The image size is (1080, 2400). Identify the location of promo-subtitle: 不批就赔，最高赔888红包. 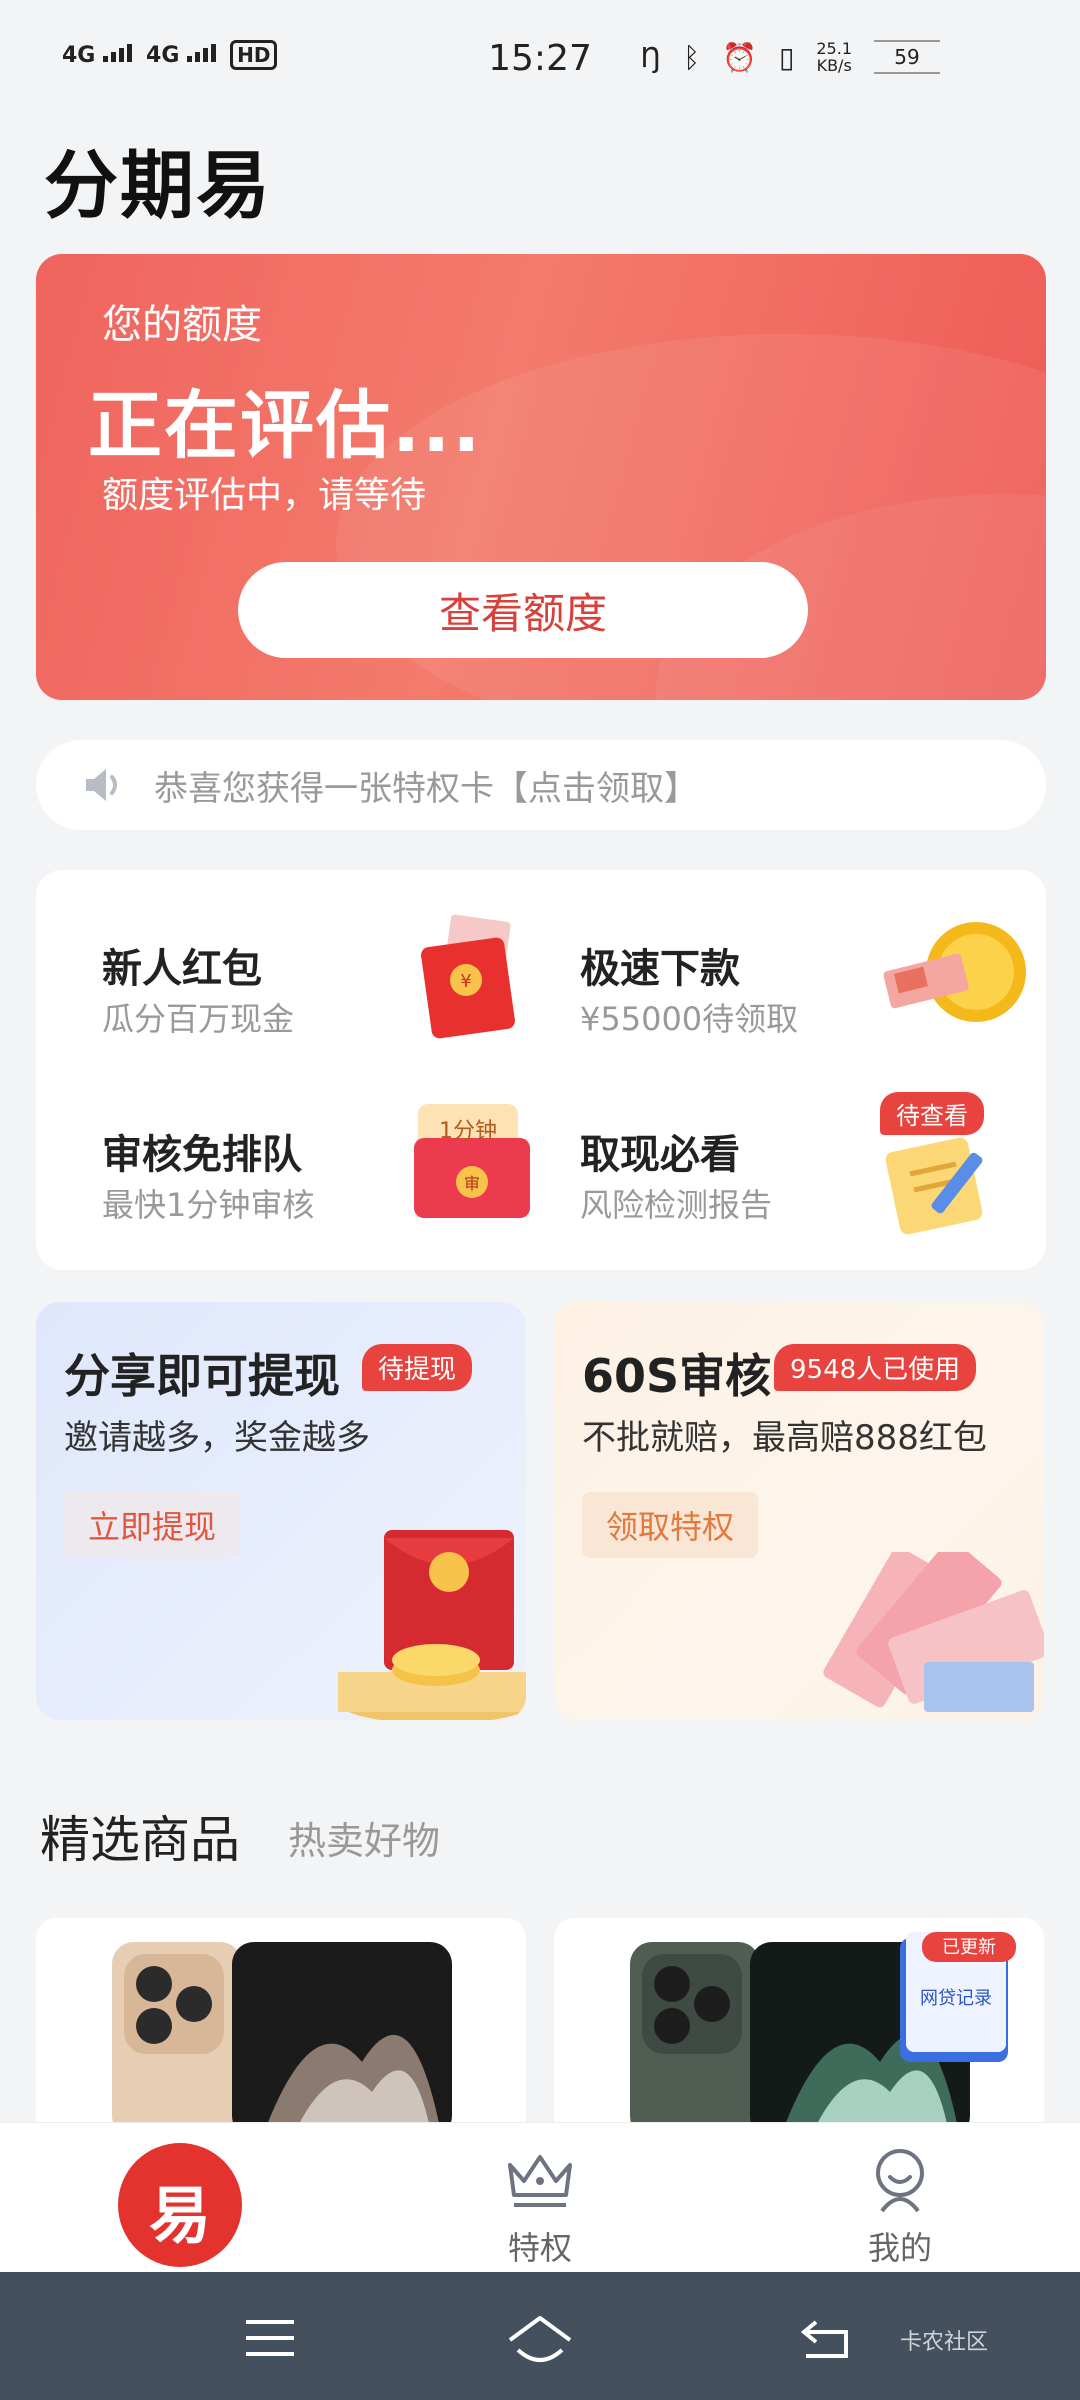
(784, 1438).